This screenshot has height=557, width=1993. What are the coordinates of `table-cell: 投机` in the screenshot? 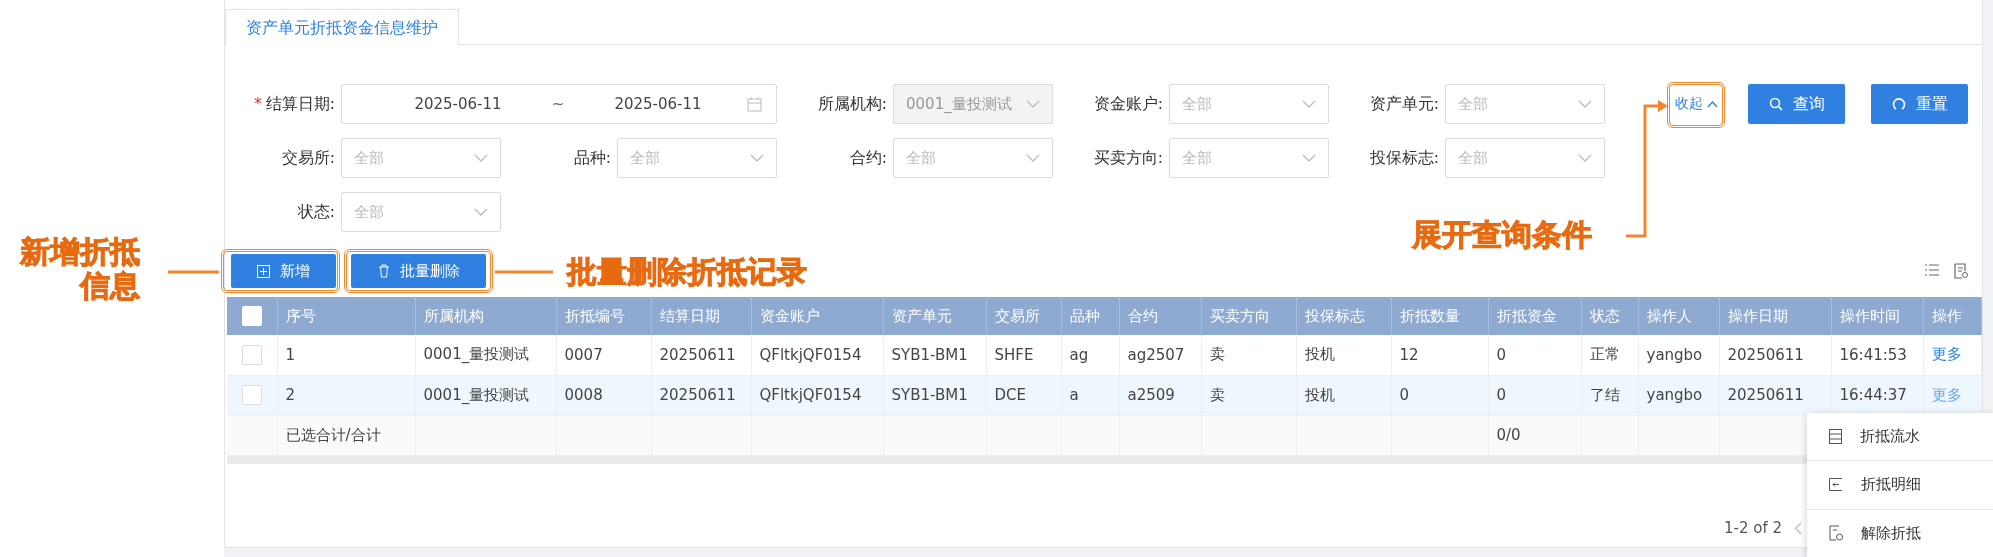 It's located at (1343, 395).